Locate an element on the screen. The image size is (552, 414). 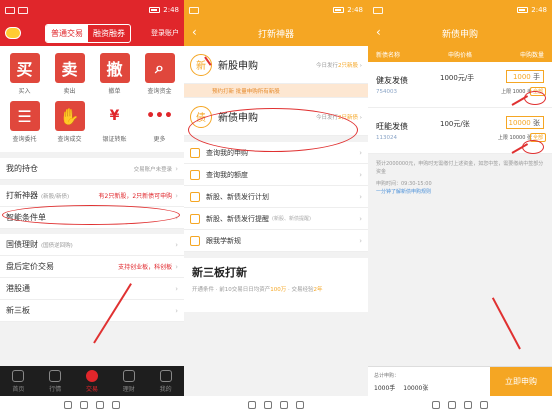
page-title: 新债申购 is located at coordinates (459, 34).